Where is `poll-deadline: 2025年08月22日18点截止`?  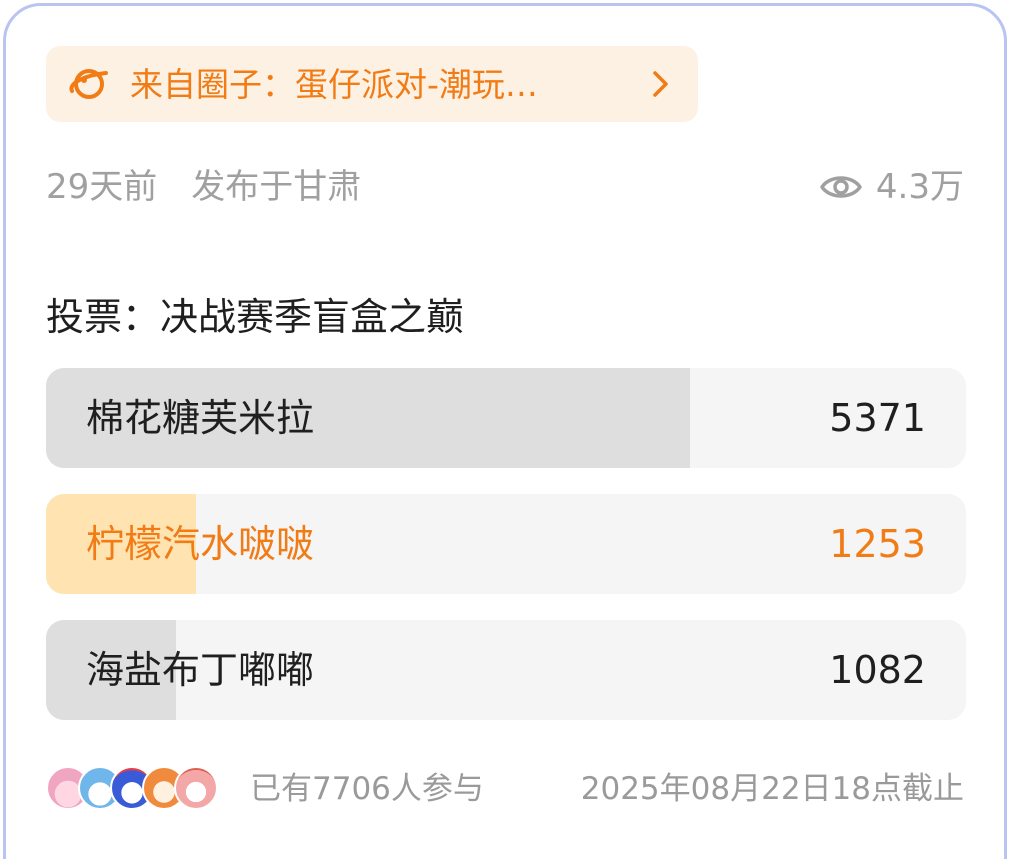 poll-deadline: 2025年08月22日18点截止 is located at coordinates (772, 789).